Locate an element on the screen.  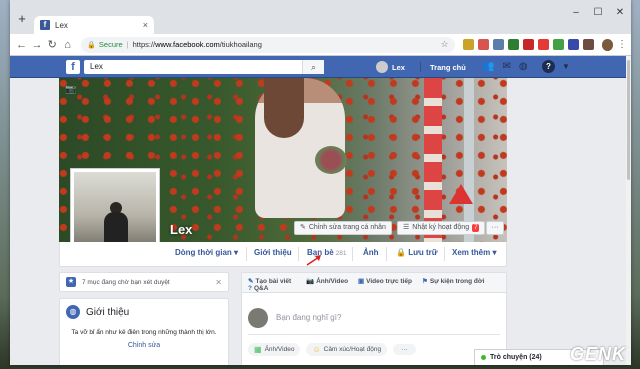
home-icon: ⌂ is located at coordinates (67, 45).